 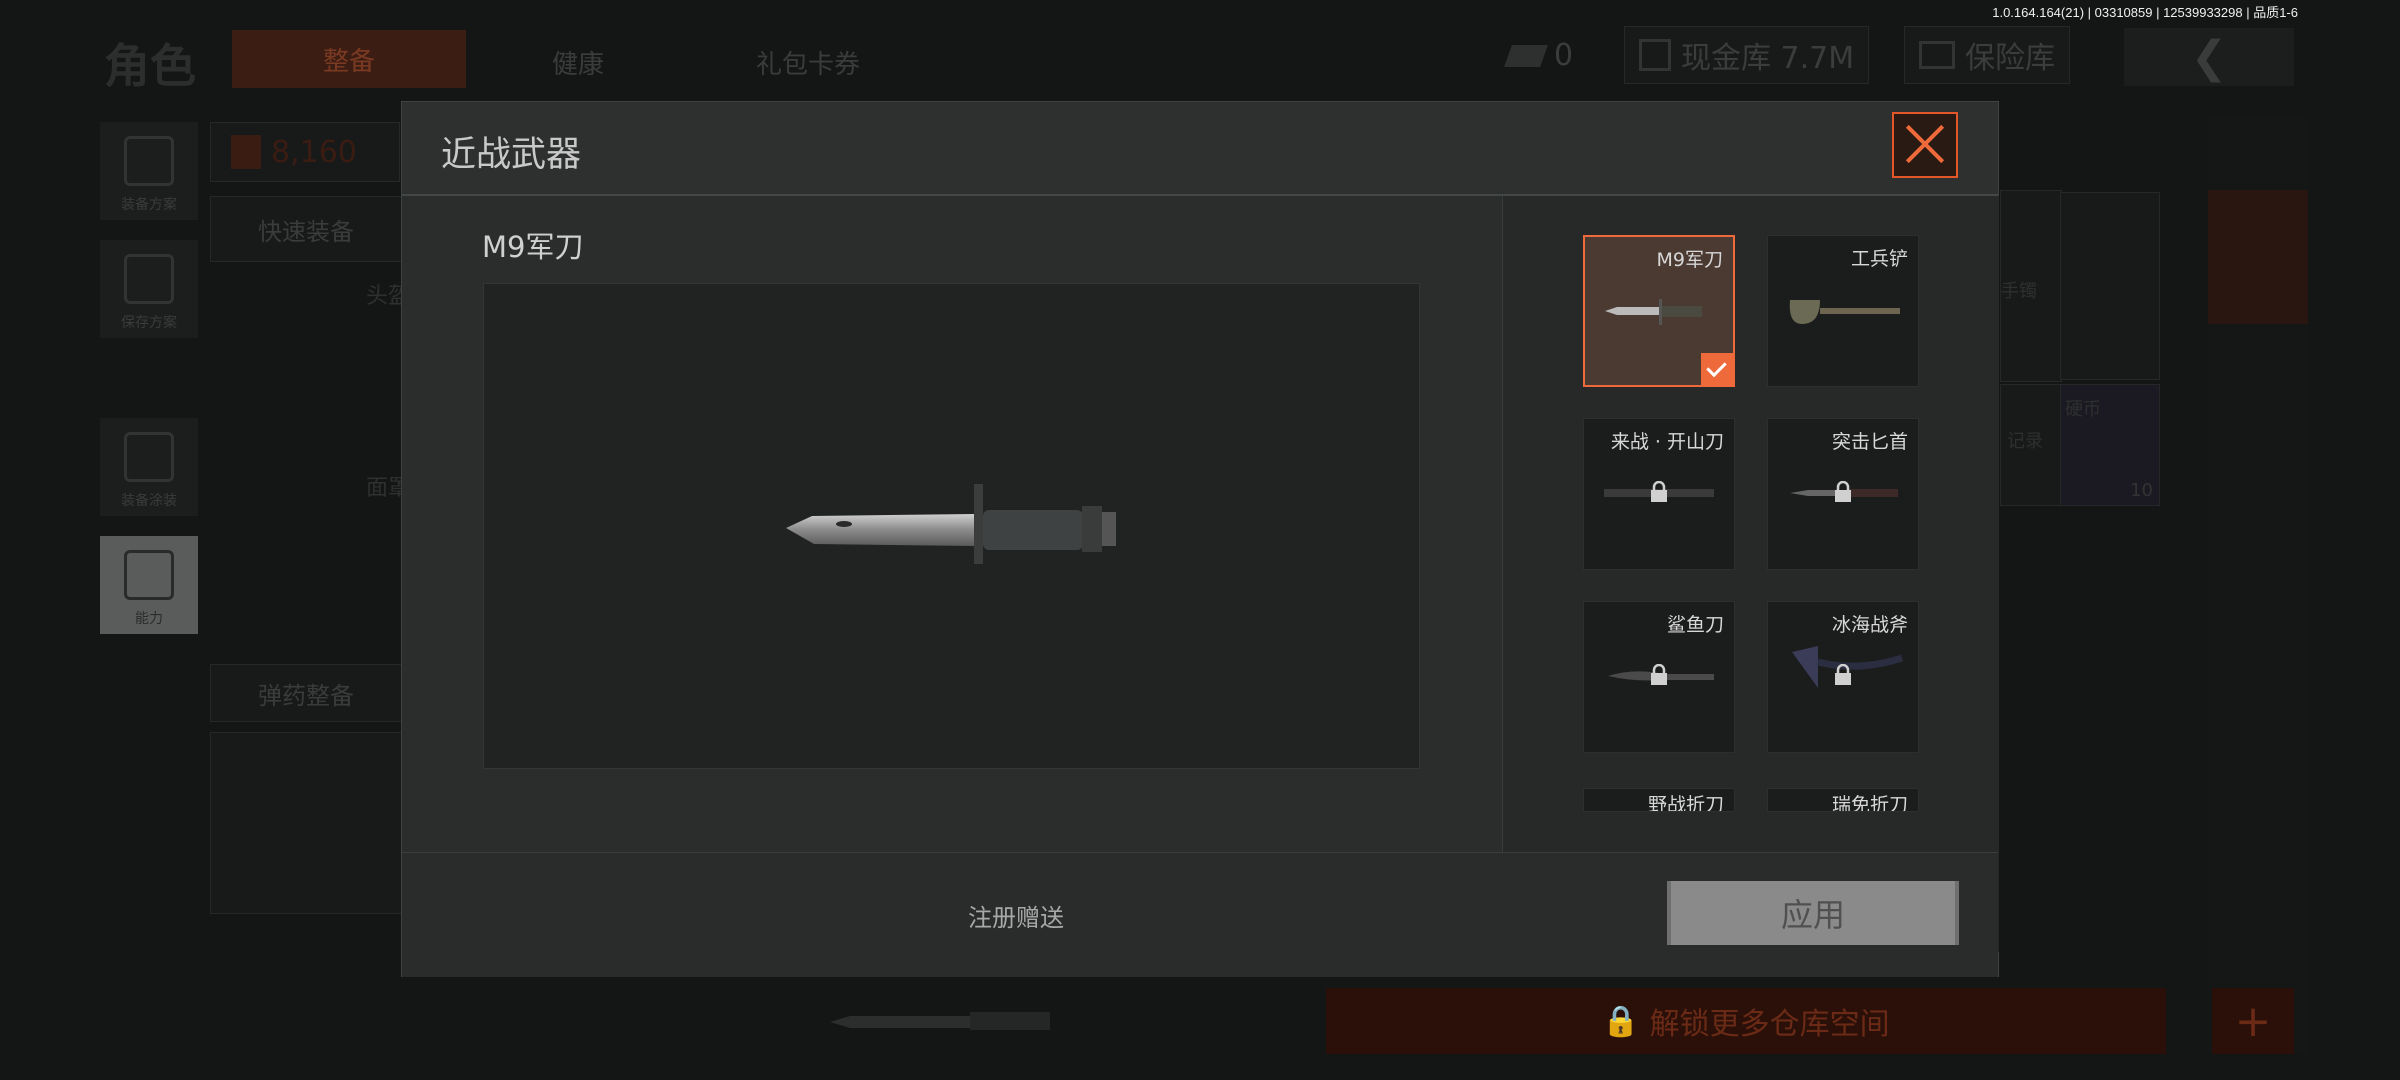 I want to click on tab-gift-cards: 礼包卡券, so click(x=808, y=62).